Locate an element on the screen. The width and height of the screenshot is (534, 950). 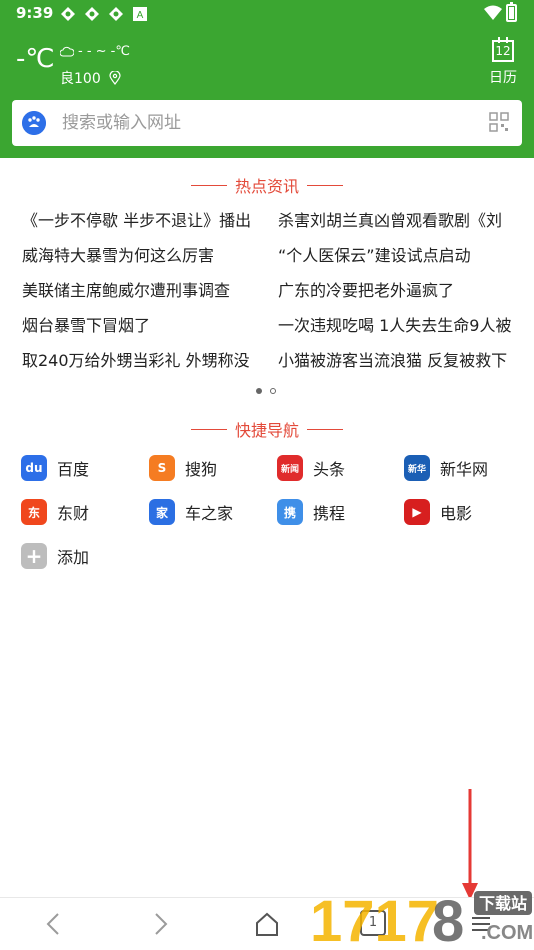
search-bar is located at coordinates (267, 123).